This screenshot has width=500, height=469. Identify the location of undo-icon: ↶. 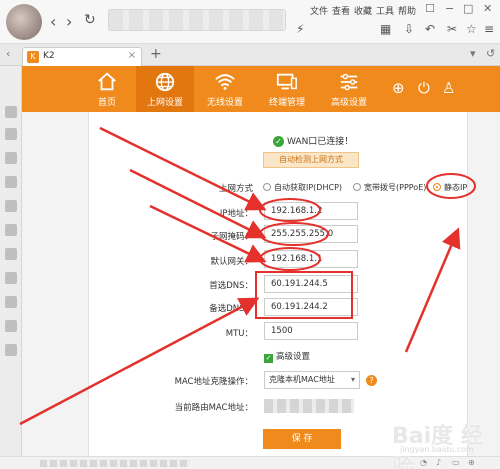
(430, 29).